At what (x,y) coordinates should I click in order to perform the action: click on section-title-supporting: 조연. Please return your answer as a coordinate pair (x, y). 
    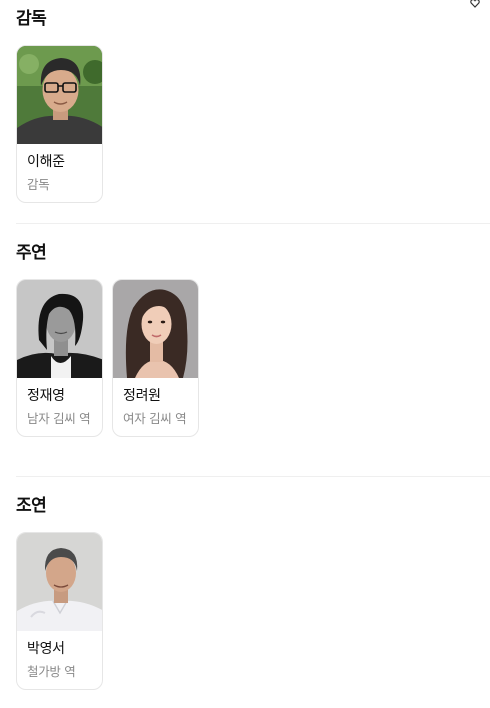
    Looking at the image, I should click on (31, 506).